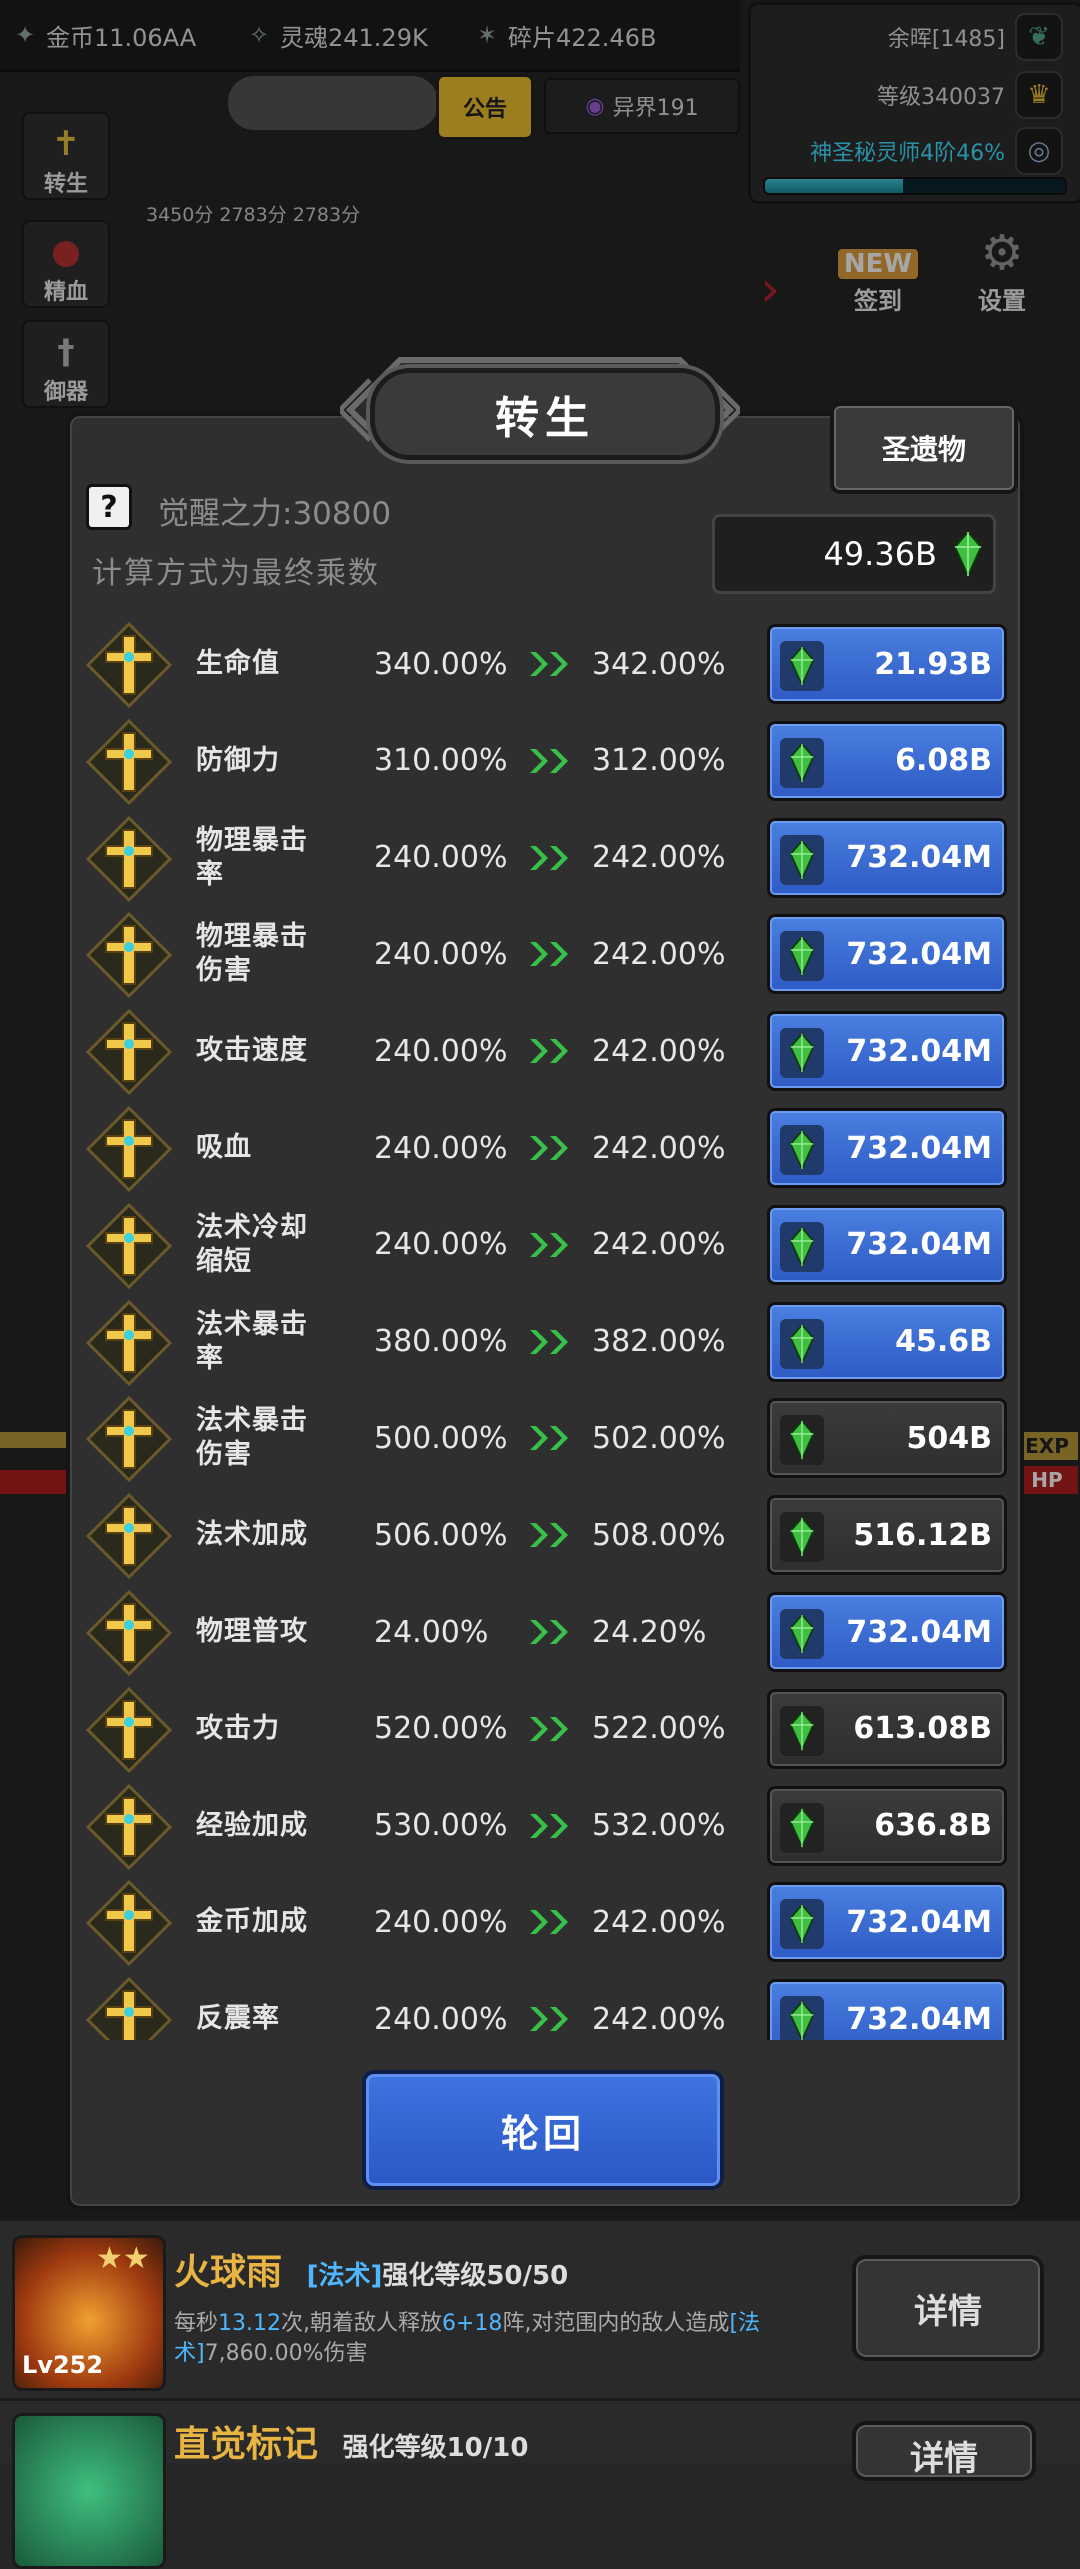  What do you see at coordinates (63, 2365) in the screenshot?
I see `skill-level: Lv252` at bounding box center [63, 2365].